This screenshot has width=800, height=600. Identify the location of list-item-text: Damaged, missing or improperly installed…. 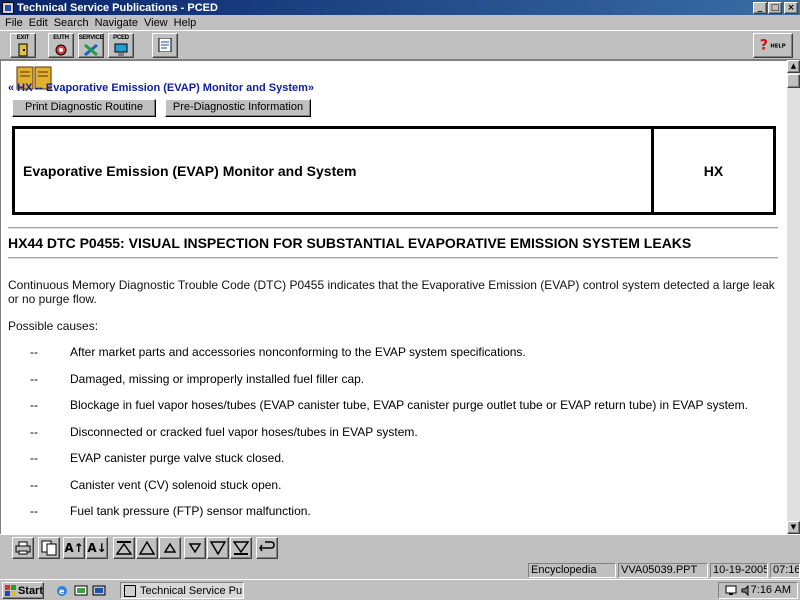
(217, 379).